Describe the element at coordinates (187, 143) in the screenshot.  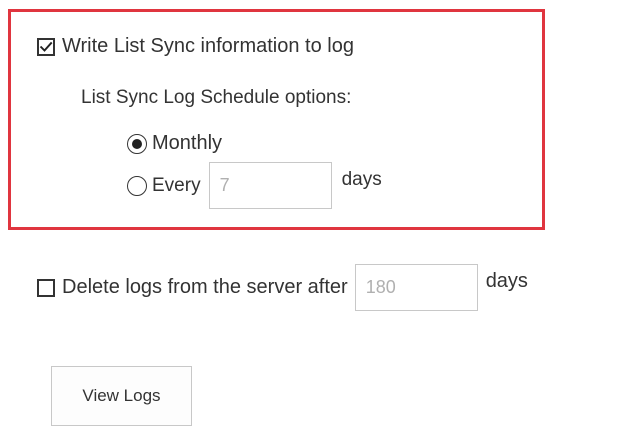
I see `monthly-label: Monthly` at that location.